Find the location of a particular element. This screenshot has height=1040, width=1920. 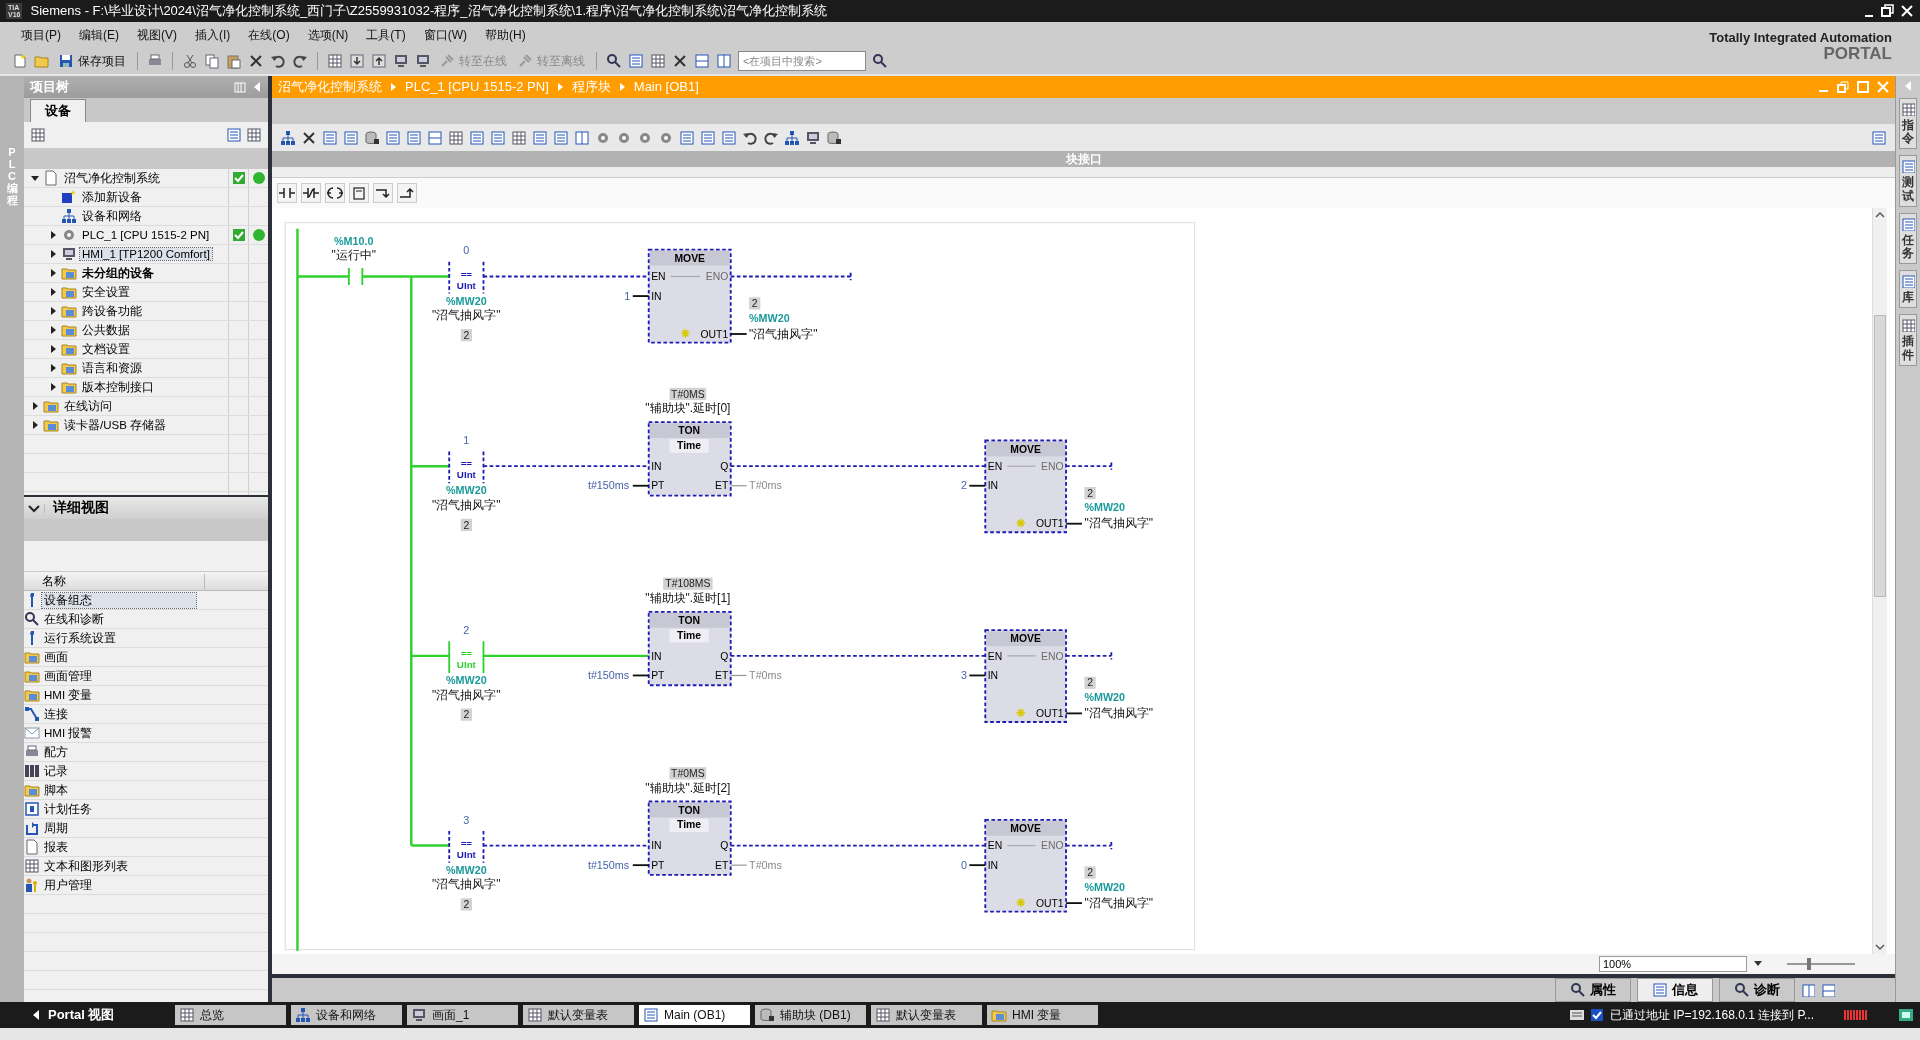

menu-item: 在线(O) is located at coordinates (269, 35).